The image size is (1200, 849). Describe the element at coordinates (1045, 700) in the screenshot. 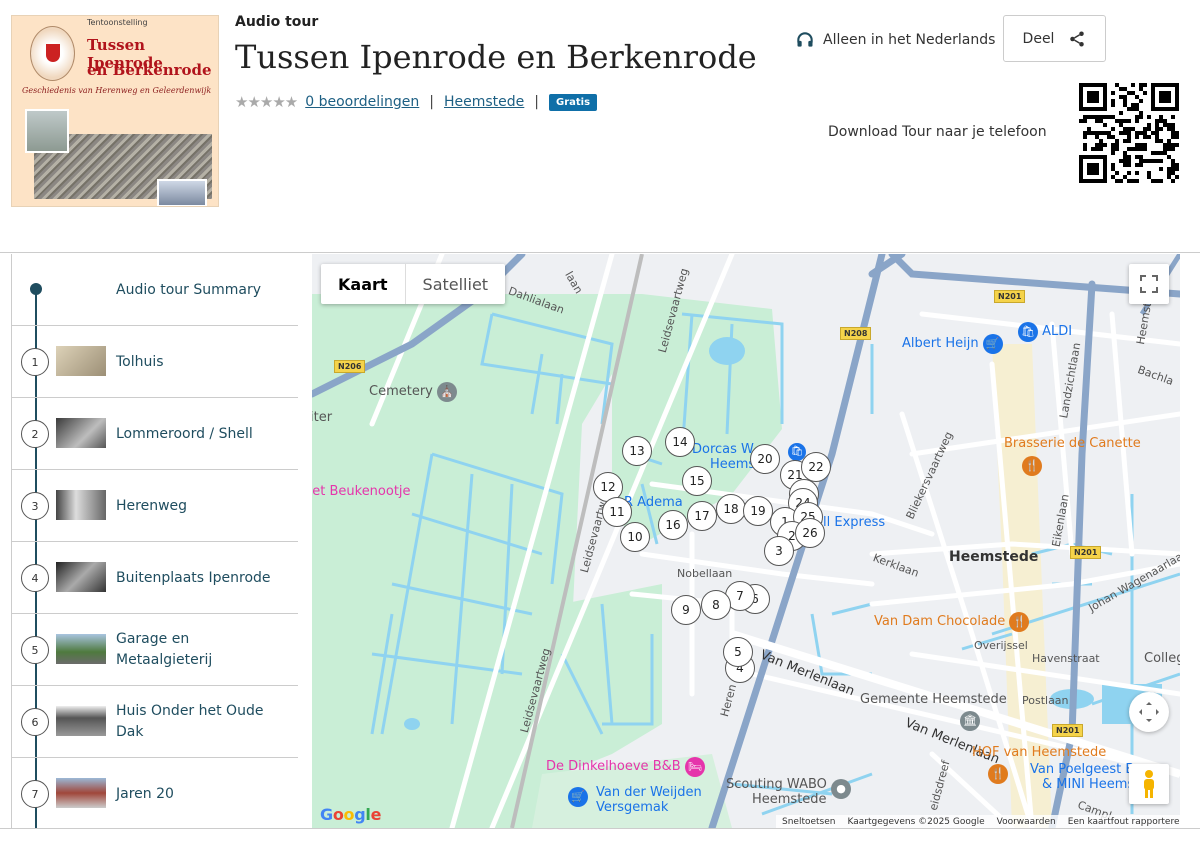

I see `road-label: Postlaan` at that location.